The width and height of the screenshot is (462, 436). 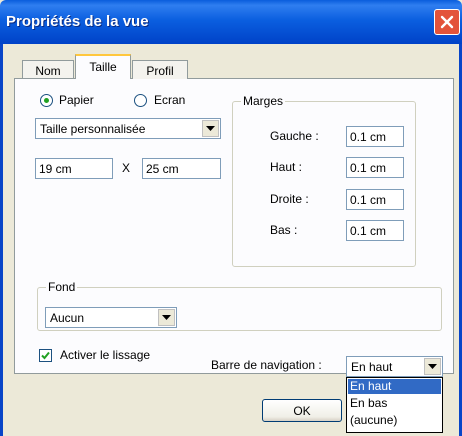 I want to click on title-bar: Propriétés de la vue, so click(x=231, y=22).